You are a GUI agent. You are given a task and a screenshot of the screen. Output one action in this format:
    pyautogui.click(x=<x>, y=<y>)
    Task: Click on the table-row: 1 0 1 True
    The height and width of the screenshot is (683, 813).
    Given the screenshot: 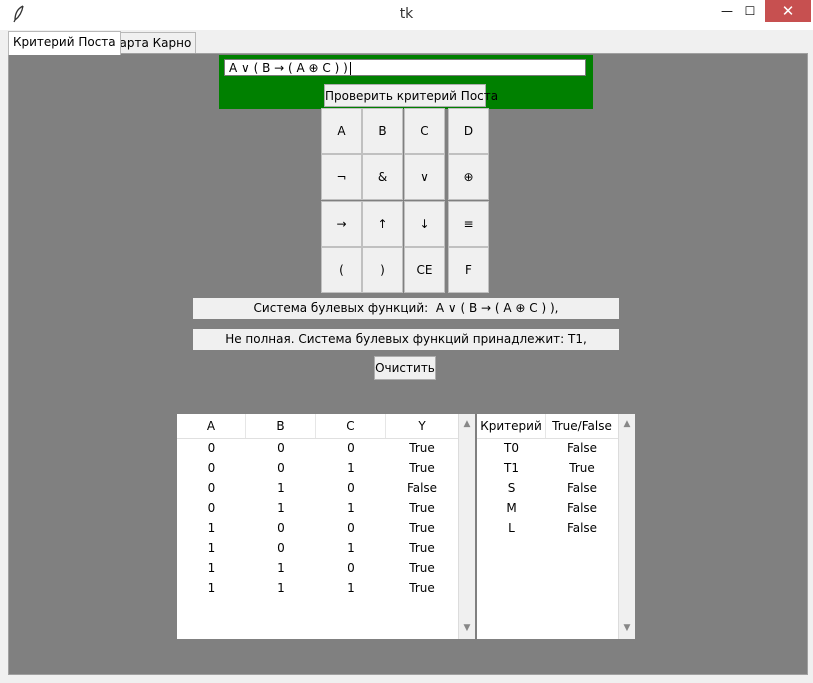 What is the action you would take?
    pyautogui.click(x=317, y=548)
    